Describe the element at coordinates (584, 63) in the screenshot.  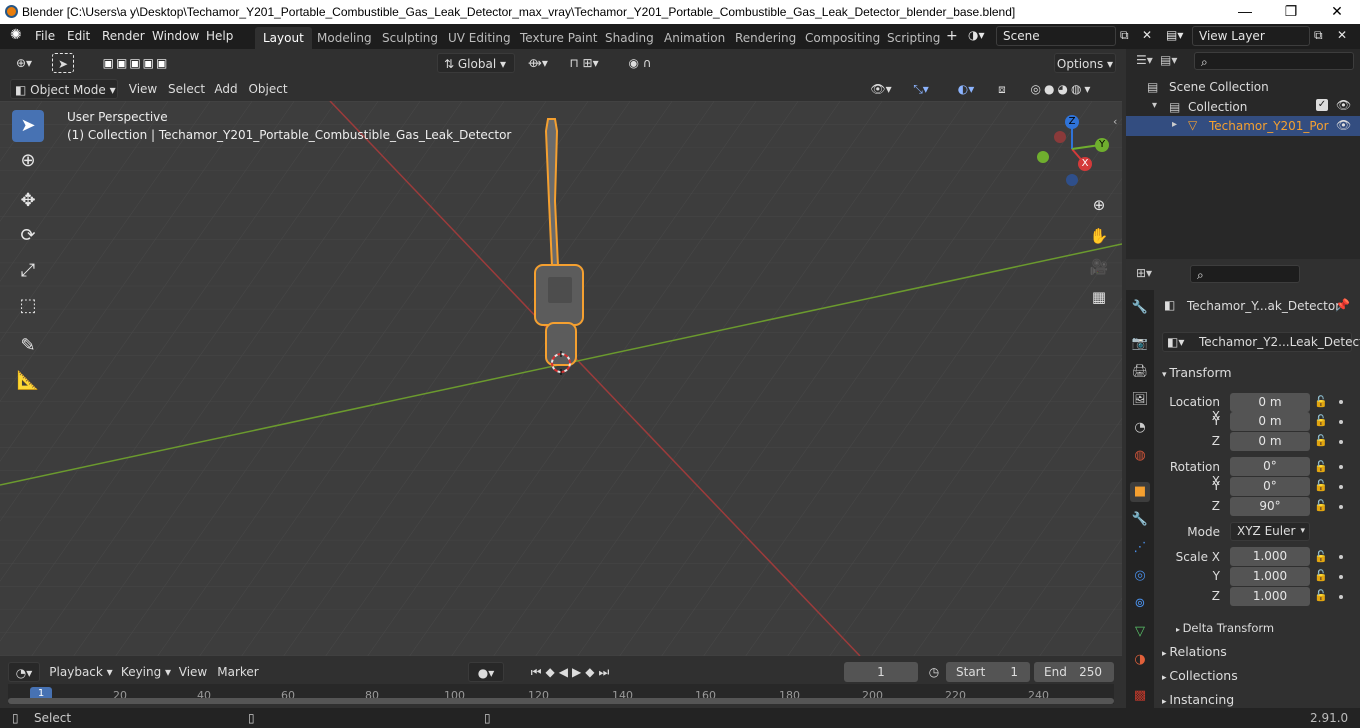
I see `snap-icon: ⊓ ⊞▾` at that location.